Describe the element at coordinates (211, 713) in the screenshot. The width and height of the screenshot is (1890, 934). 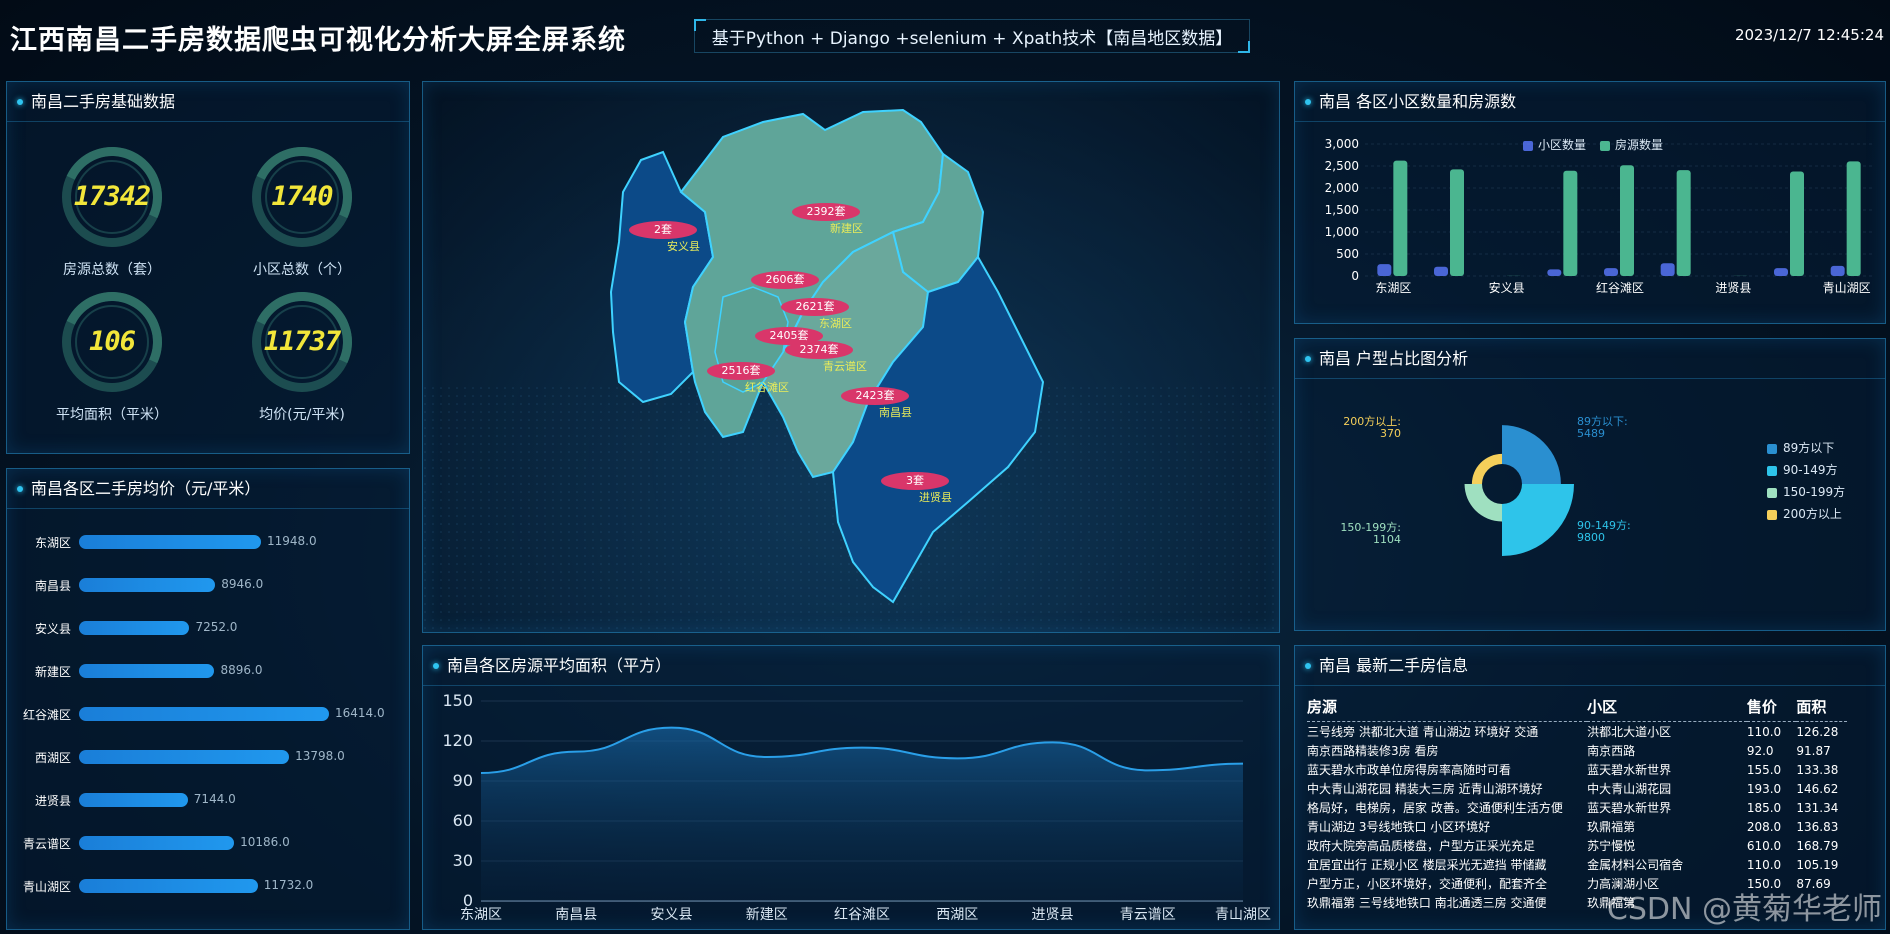
I see `price-bar-row: 红谷滩区 16414.0` at that location.